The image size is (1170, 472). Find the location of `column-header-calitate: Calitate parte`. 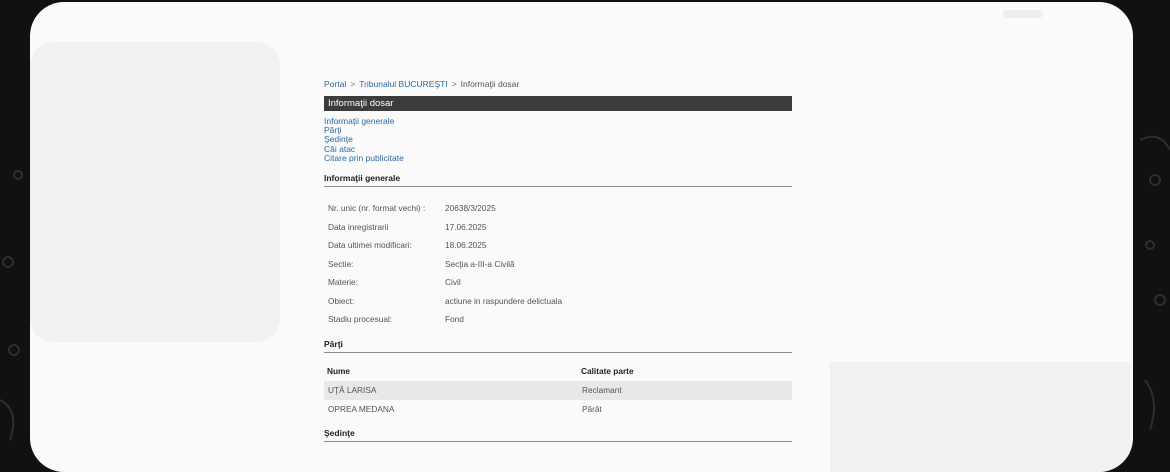

column-header-calitate: Calitate parte is located at coordinates (607, 371).